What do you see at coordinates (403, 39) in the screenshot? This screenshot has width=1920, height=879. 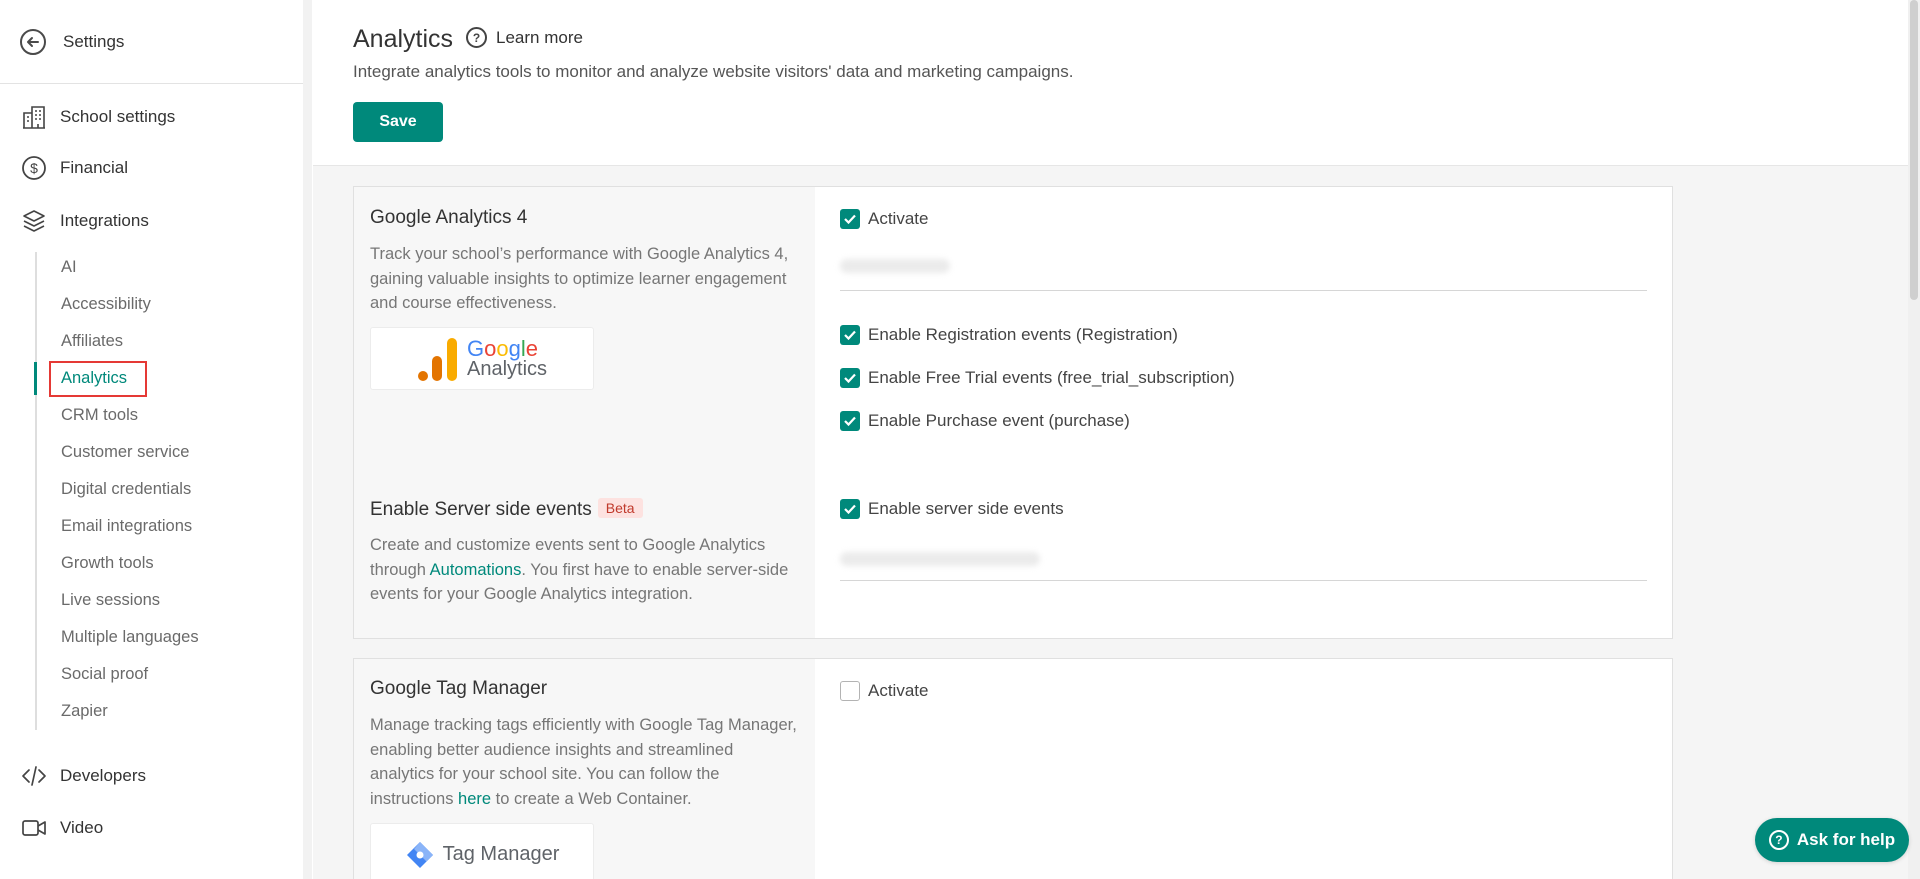 I see `page-title: Analytics` at bounding box center [403, 39].